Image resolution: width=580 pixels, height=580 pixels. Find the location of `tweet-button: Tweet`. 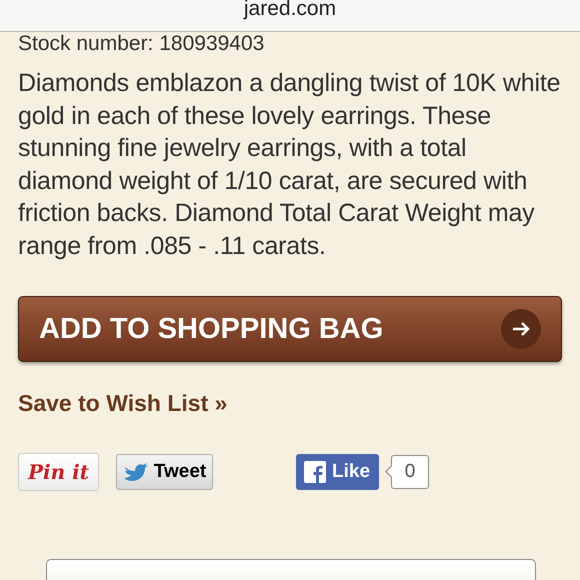

tweet-button: Tweet is located at coordinates (164, 472).